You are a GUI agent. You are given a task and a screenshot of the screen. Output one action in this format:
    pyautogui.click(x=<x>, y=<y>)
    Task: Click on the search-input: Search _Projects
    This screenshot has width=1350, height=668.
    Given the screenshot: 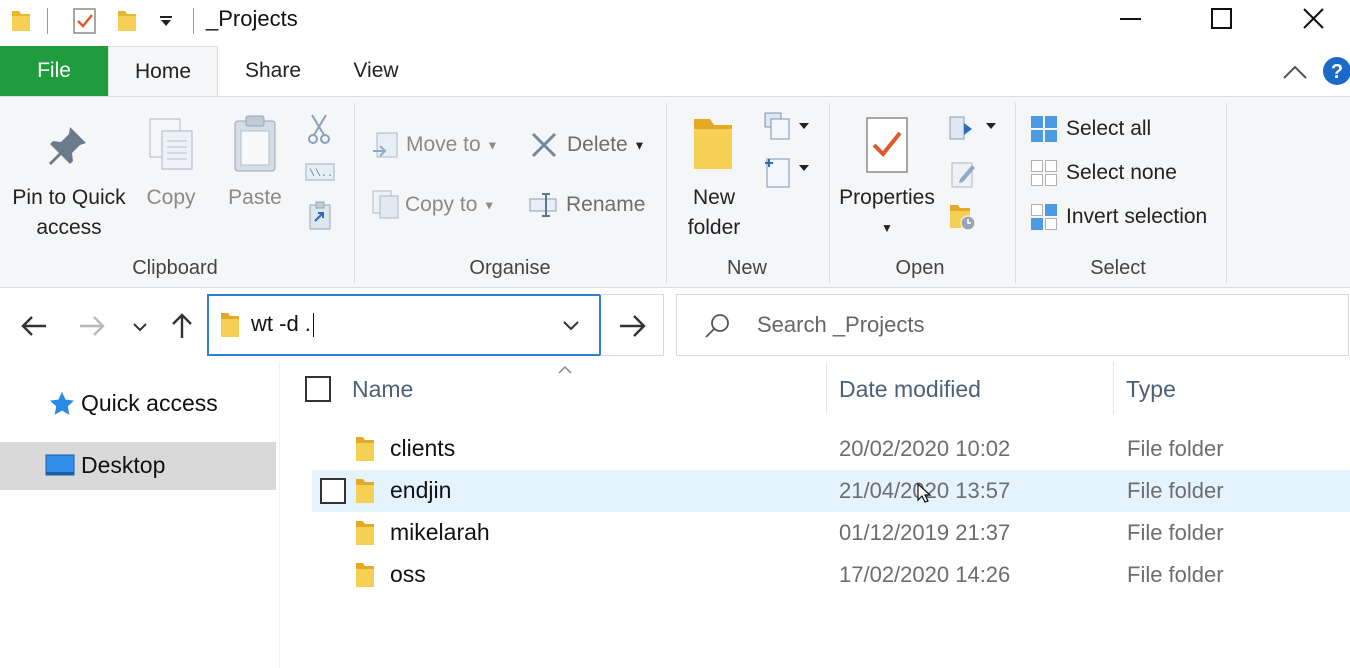 What is the action you would take?
    pyautogui.click(x=841, y=325)
    